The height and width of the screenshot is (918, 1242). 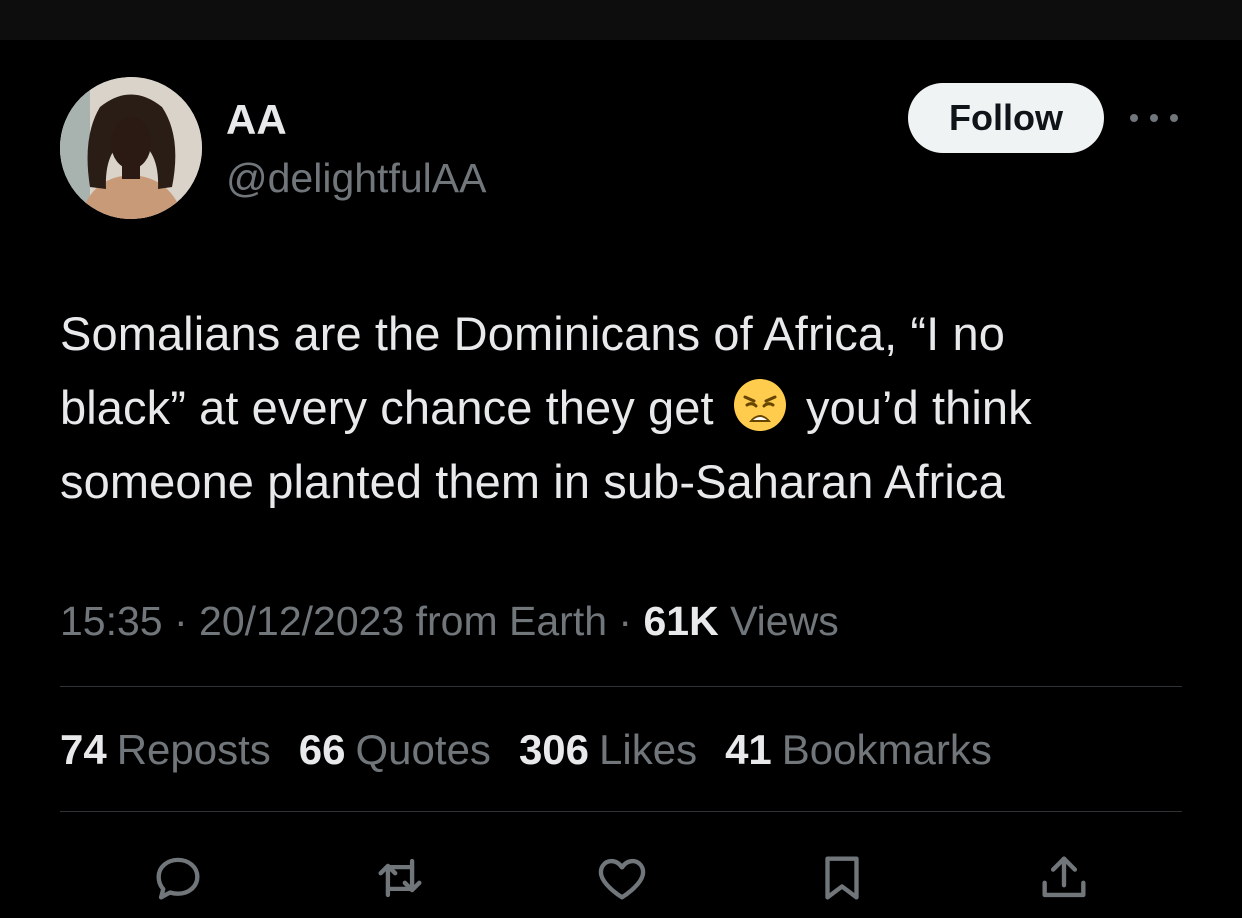 I want to click on stat-likes: 306 Likes, so click(x=608, y=750).